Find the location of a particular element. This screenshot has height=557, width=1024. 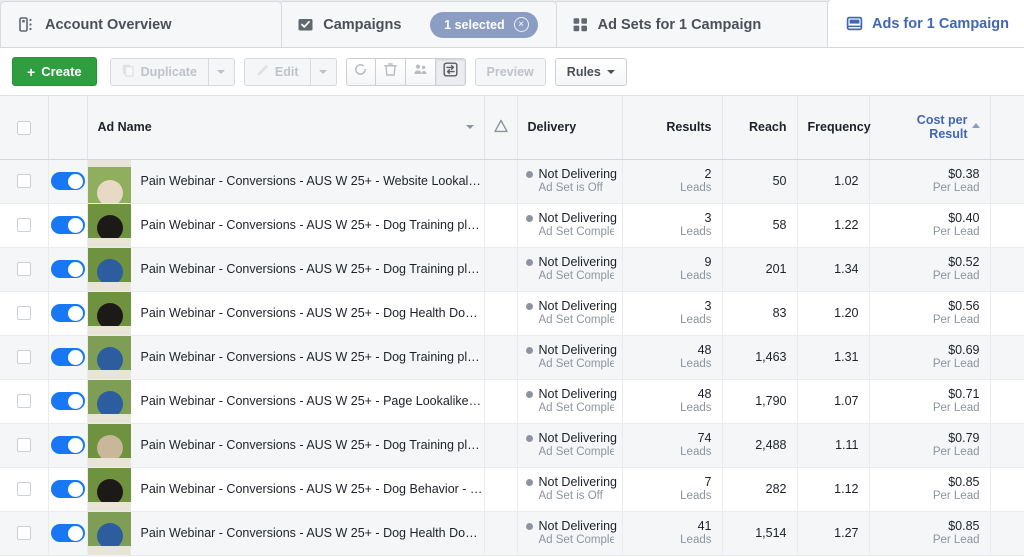

select-all-header is located at coordinates (24, 128).